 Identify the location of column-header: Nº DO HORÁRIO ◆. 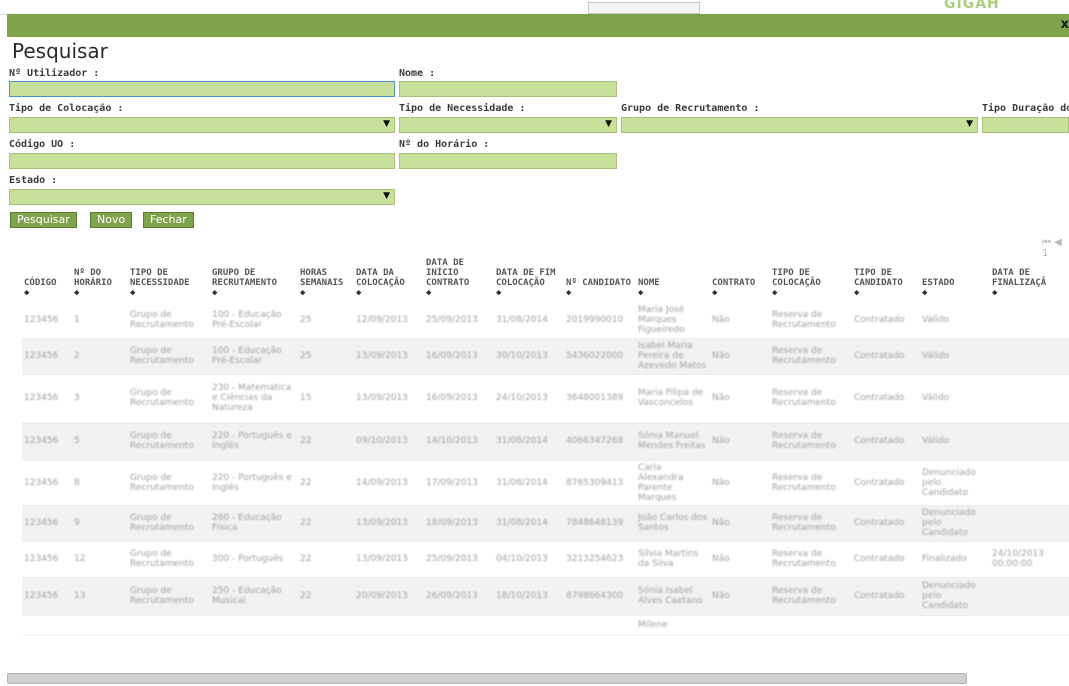
(100, 277).